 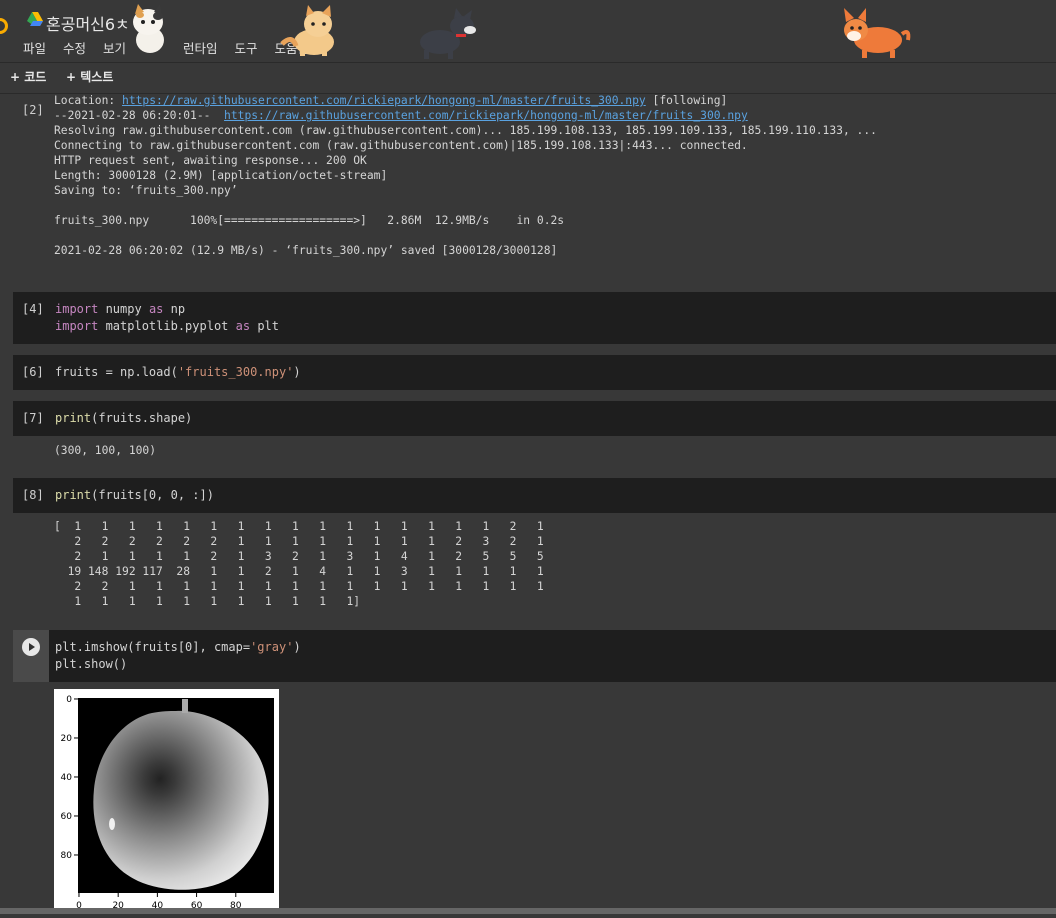 What do you see at coordinates (69, 700) in the screenshot?
I see `y-tick-label: 0` at bounding box center [69, 700].